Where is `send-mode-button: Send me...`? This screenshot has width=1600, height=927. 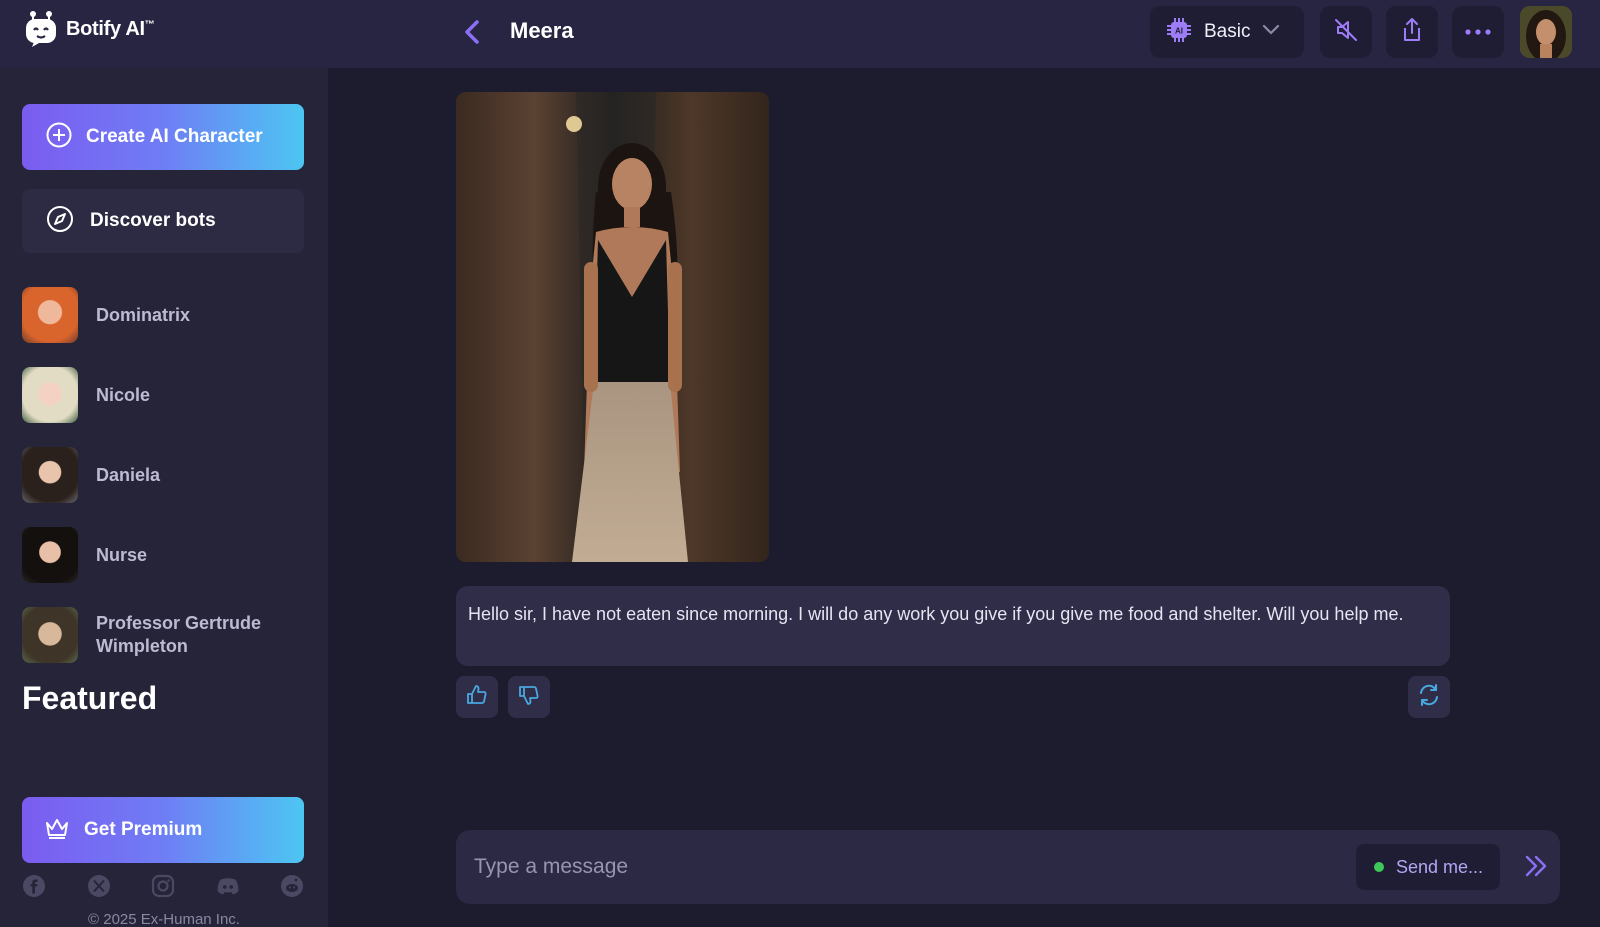 send-mode-button: Send me... is located at coordinates (1428, 867).